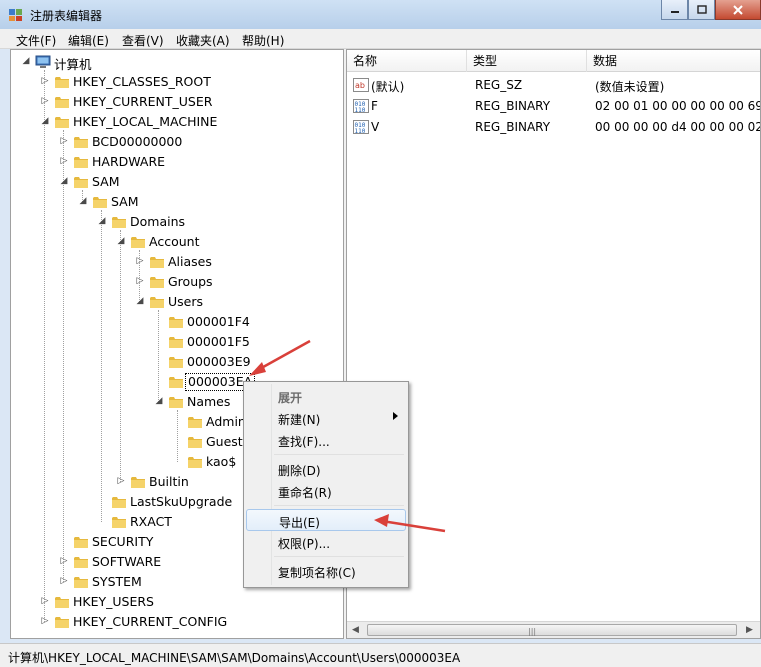 The height and width of the screenshot is (667, 761). What do you see at coordinates (36, 40) in the screenshot?
I see `menu-file: 文件(F)` at bounding box center [36, 40].